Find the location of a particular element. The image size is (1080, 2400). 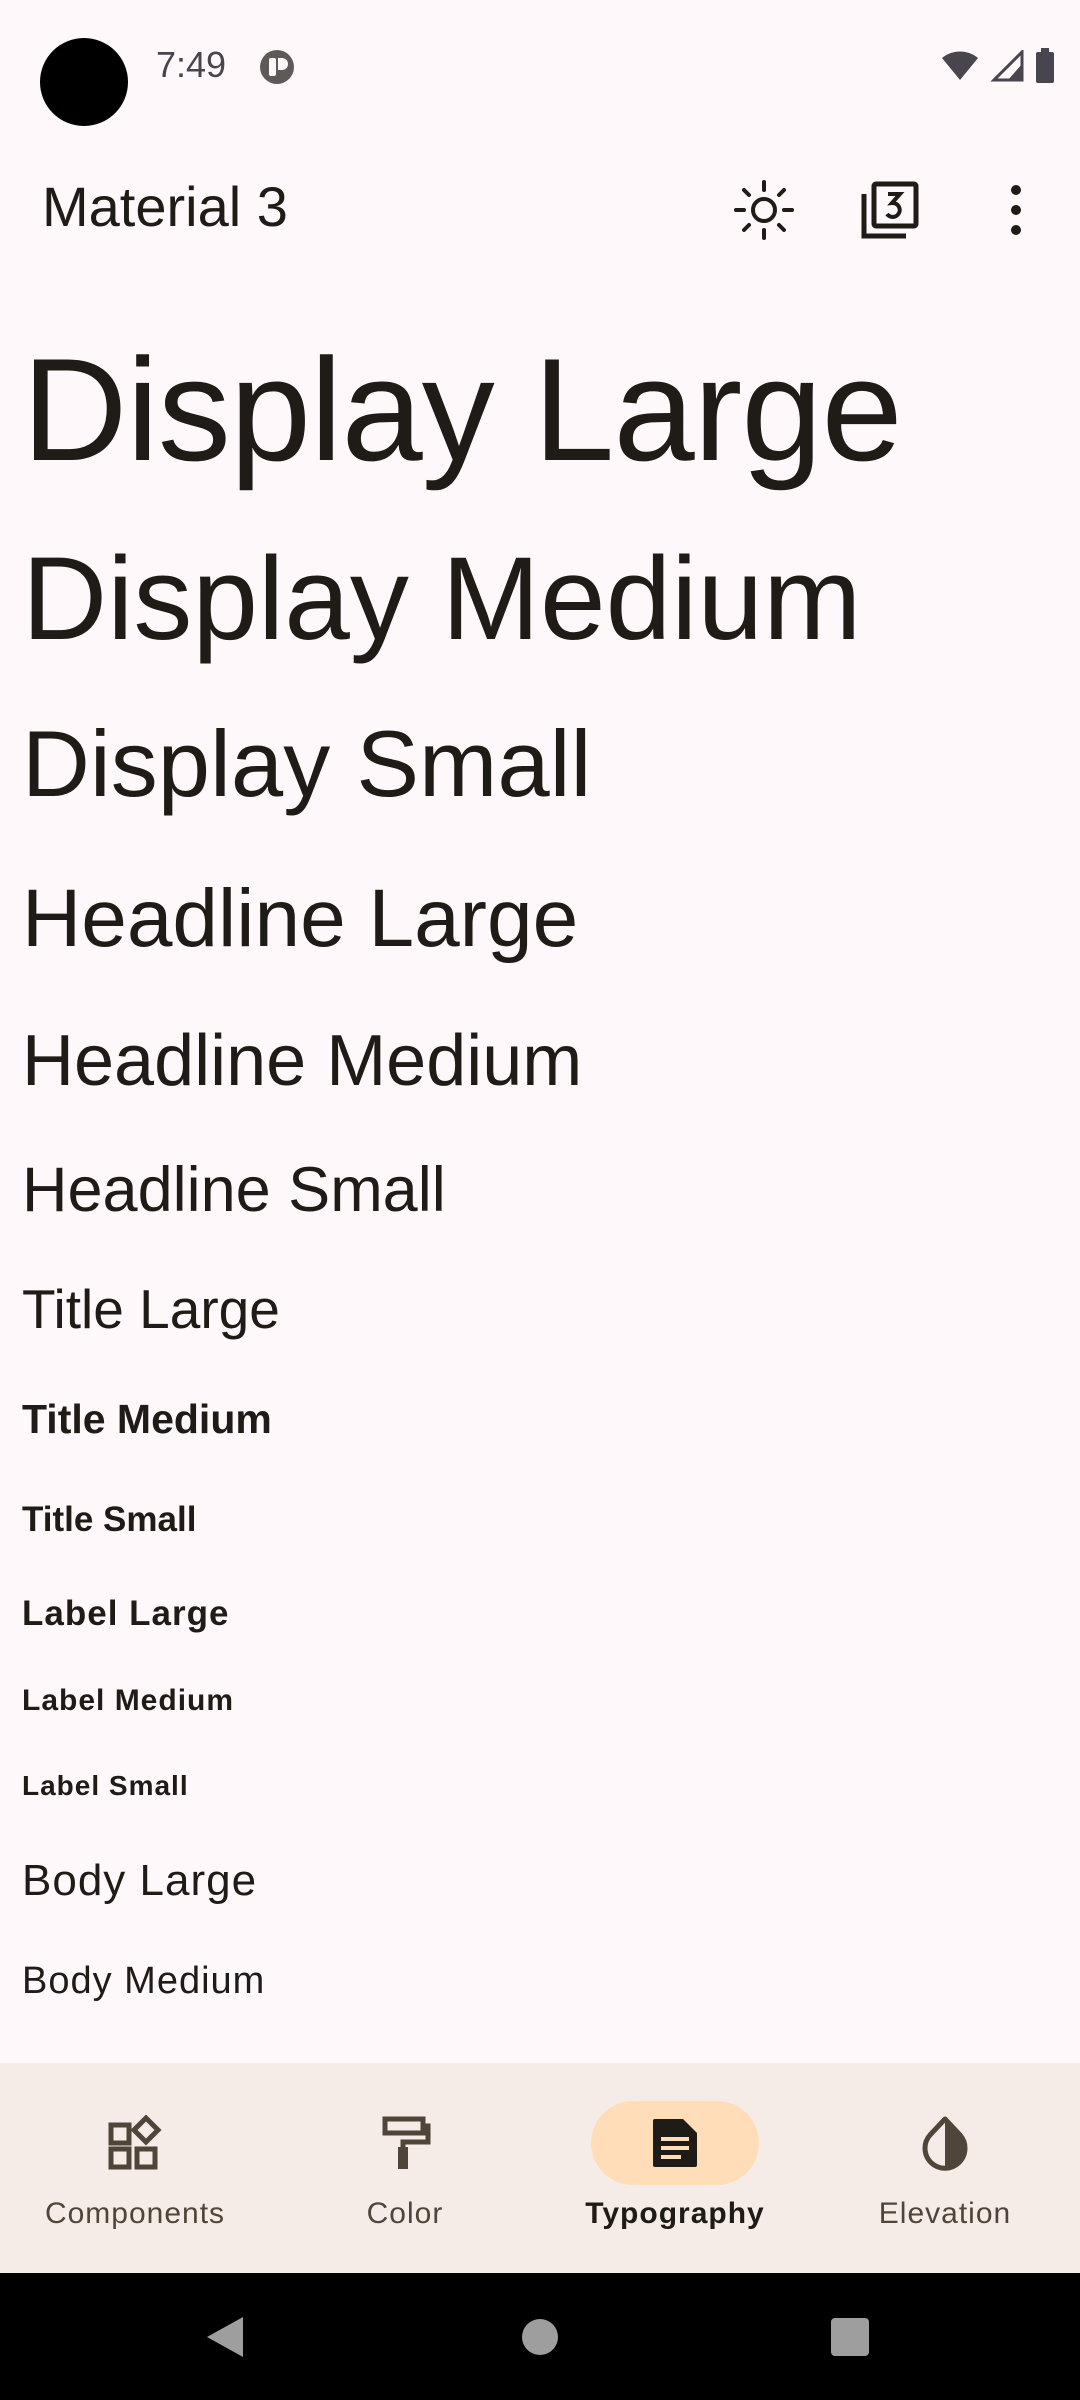

nav-active-indicator is located at coordinates (675, 2143).